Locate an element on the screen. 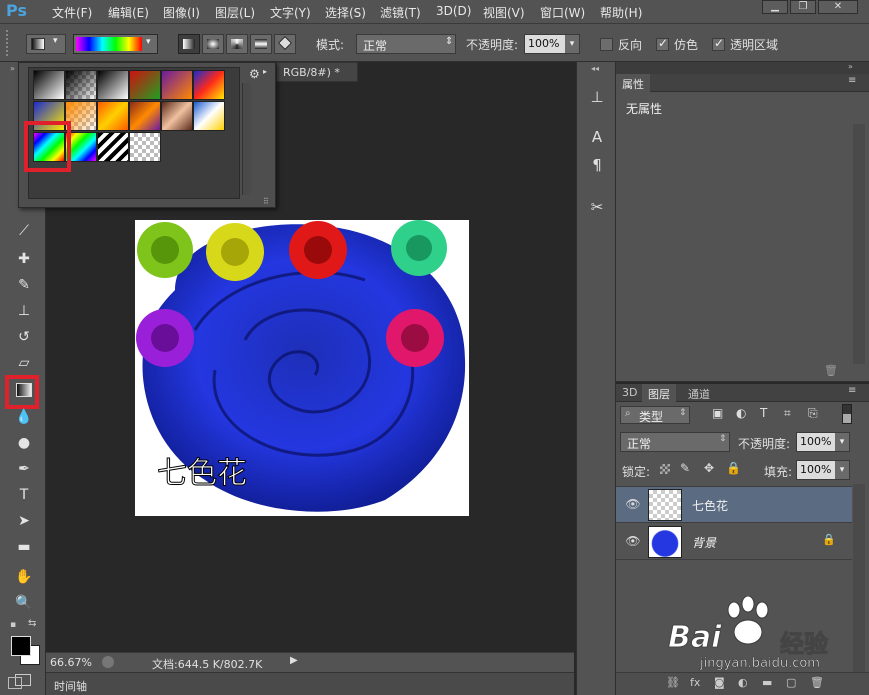 The height and width of the screenshot is (695, 869). menu-type: 文字(Y) is located at coordinates (290, 12).